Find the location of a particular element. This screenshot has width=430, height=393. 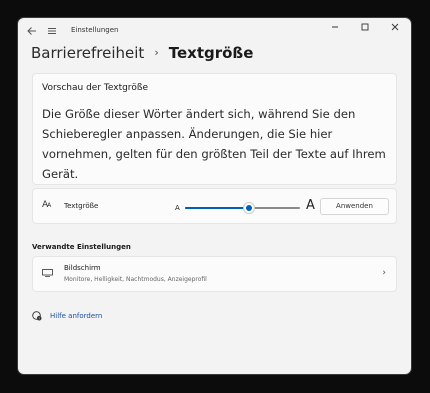

minimize-icon is located at coordinates (335, 27).